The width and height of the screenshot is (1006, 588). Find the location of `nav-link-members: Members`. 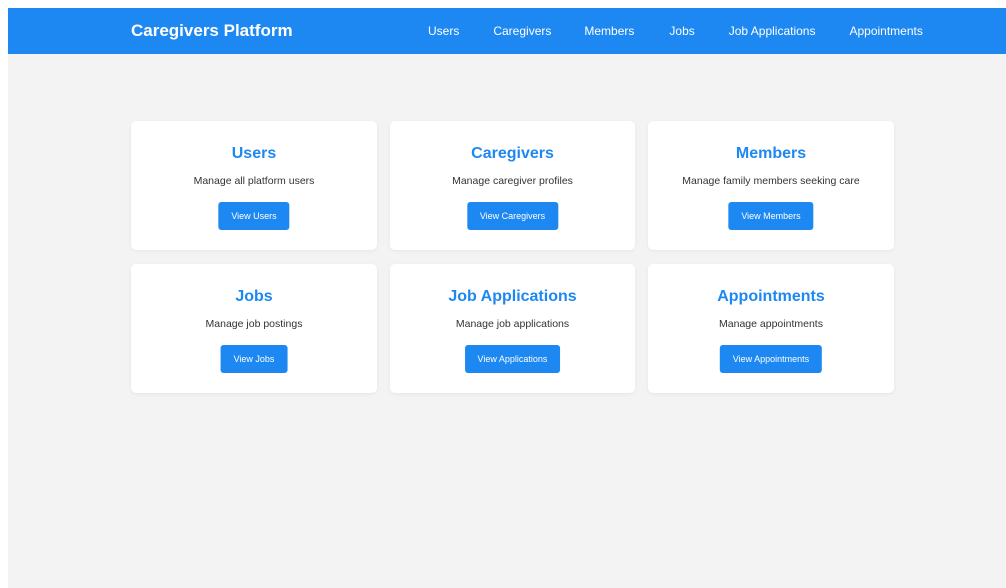

nav-link-members: Members is located at coordinates (609, 31).